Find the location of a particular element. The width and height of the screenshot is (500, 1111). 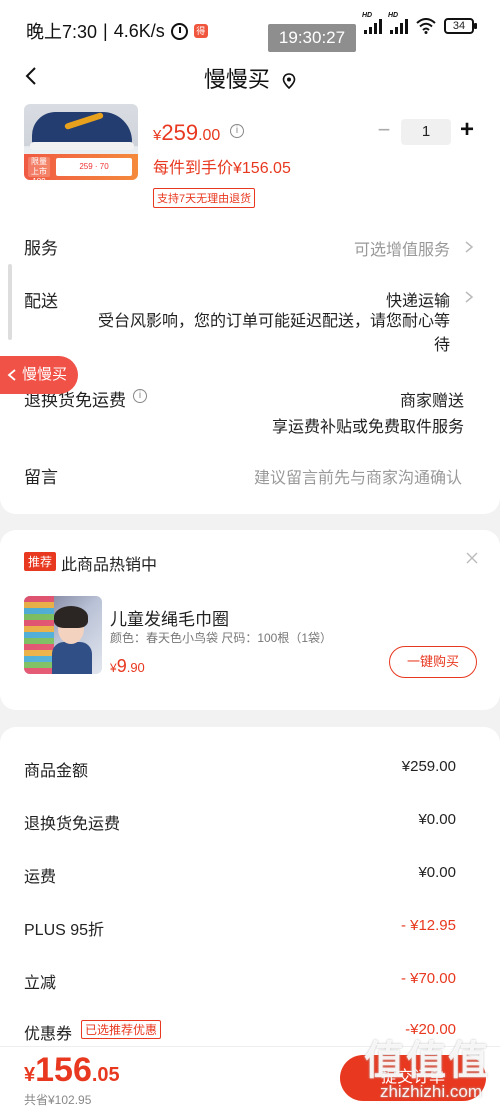

app-notification-icon: 得 is located at coordinates (200, 31).